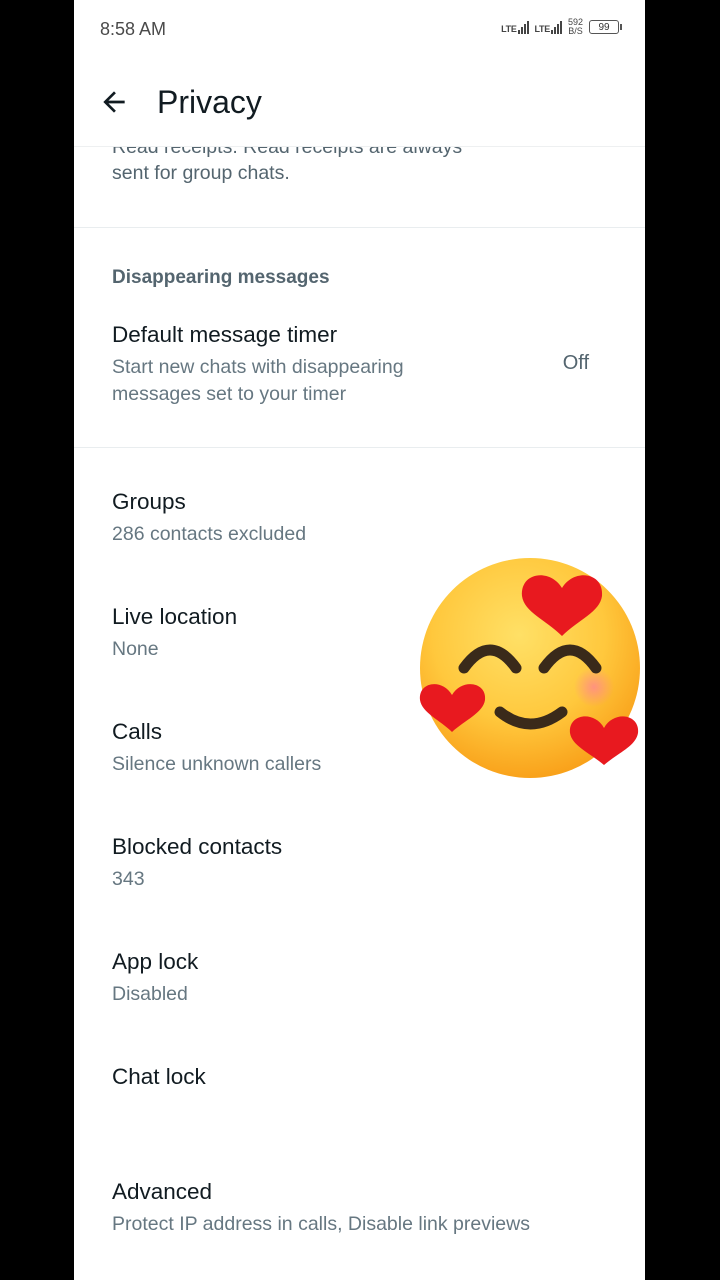  I want to click on item-title: Blocked contacts, so click(197, 846).